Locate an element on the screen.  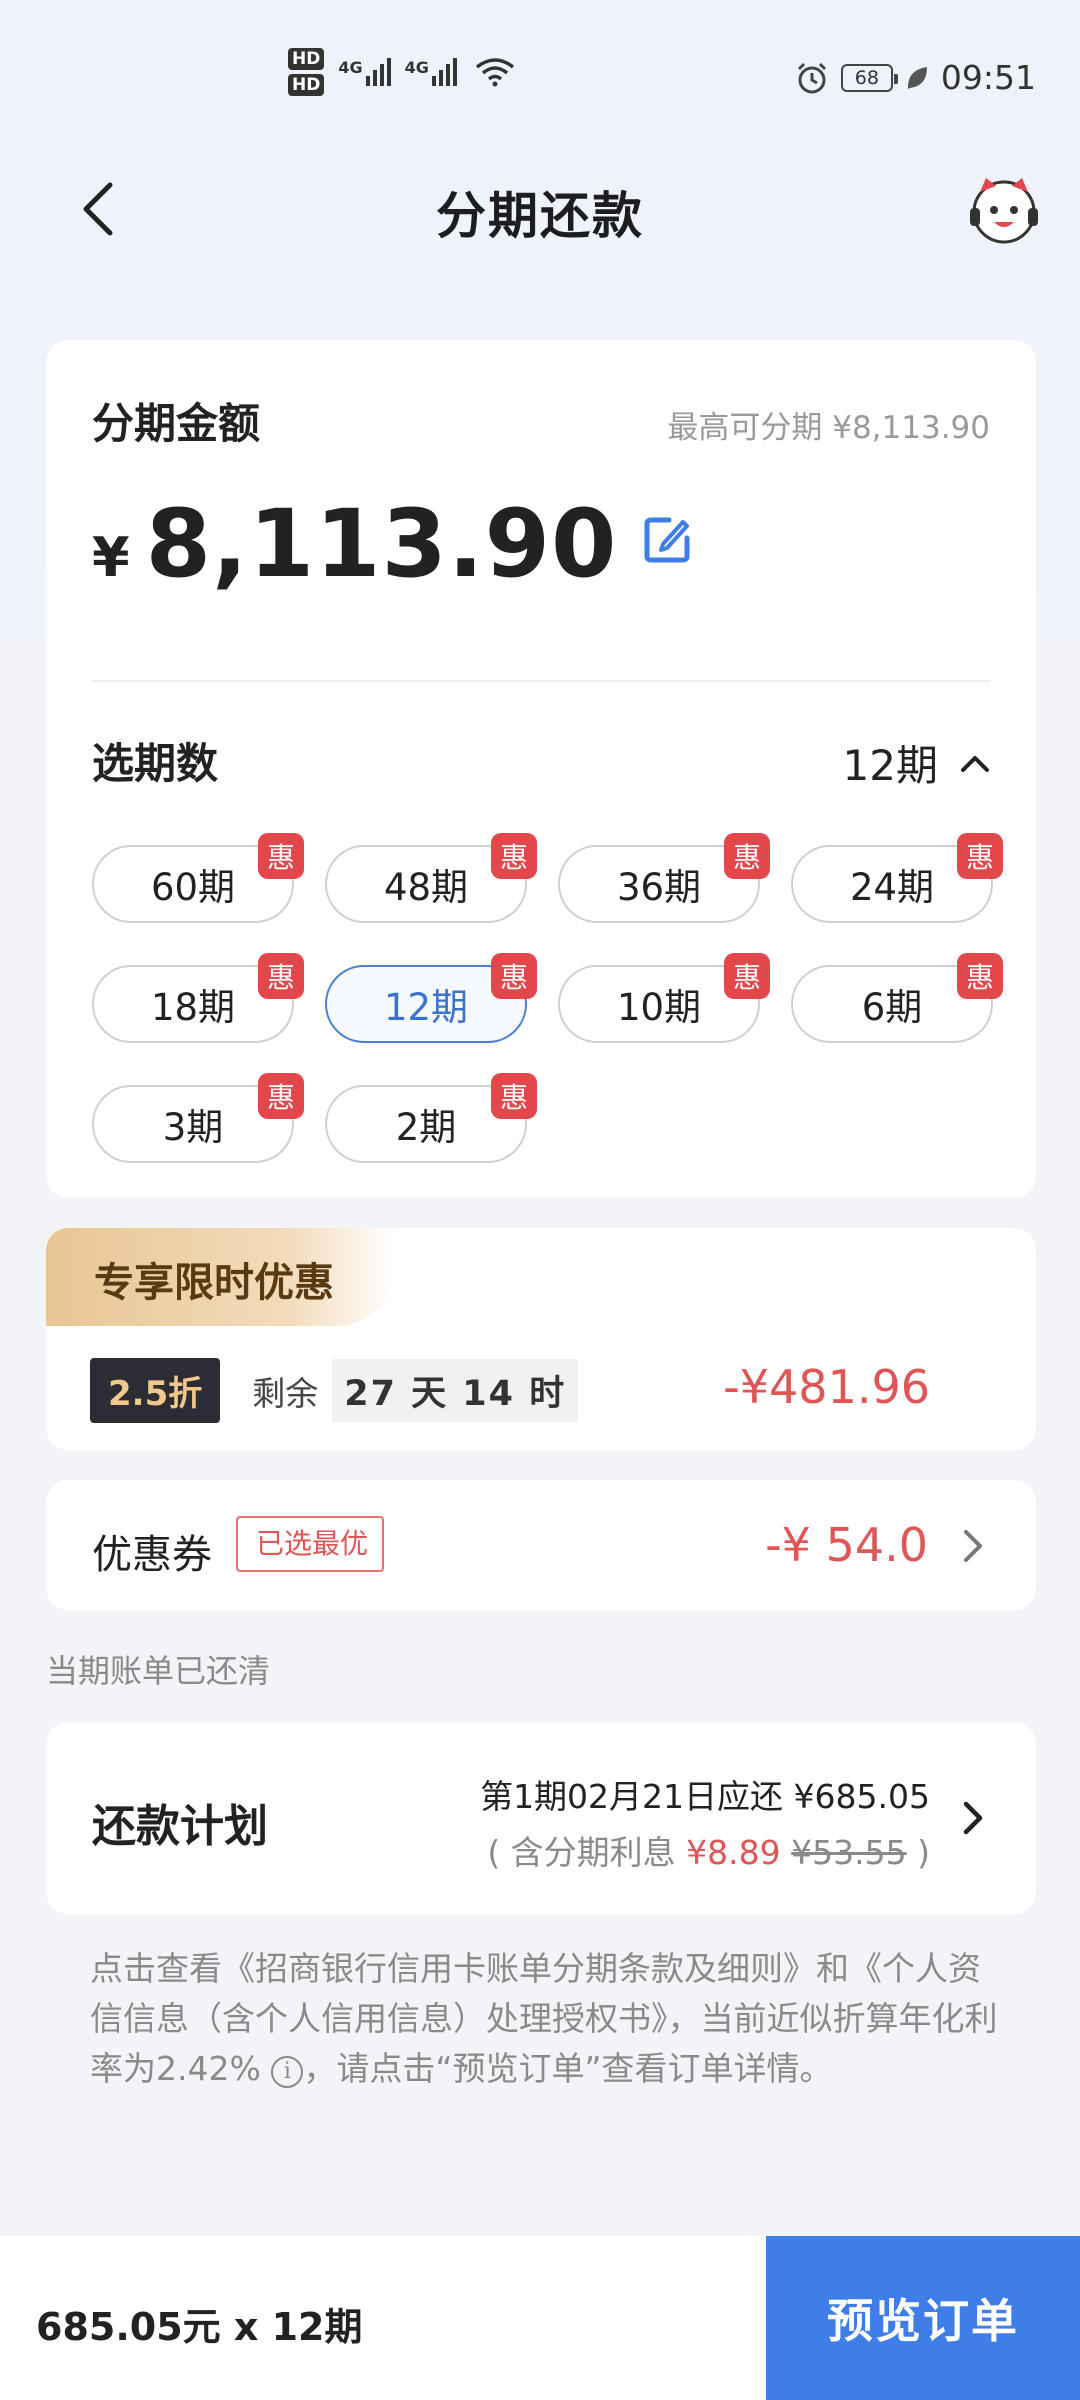
period-option-12-selected: 12期惠 is located at coordinates (431, 998).